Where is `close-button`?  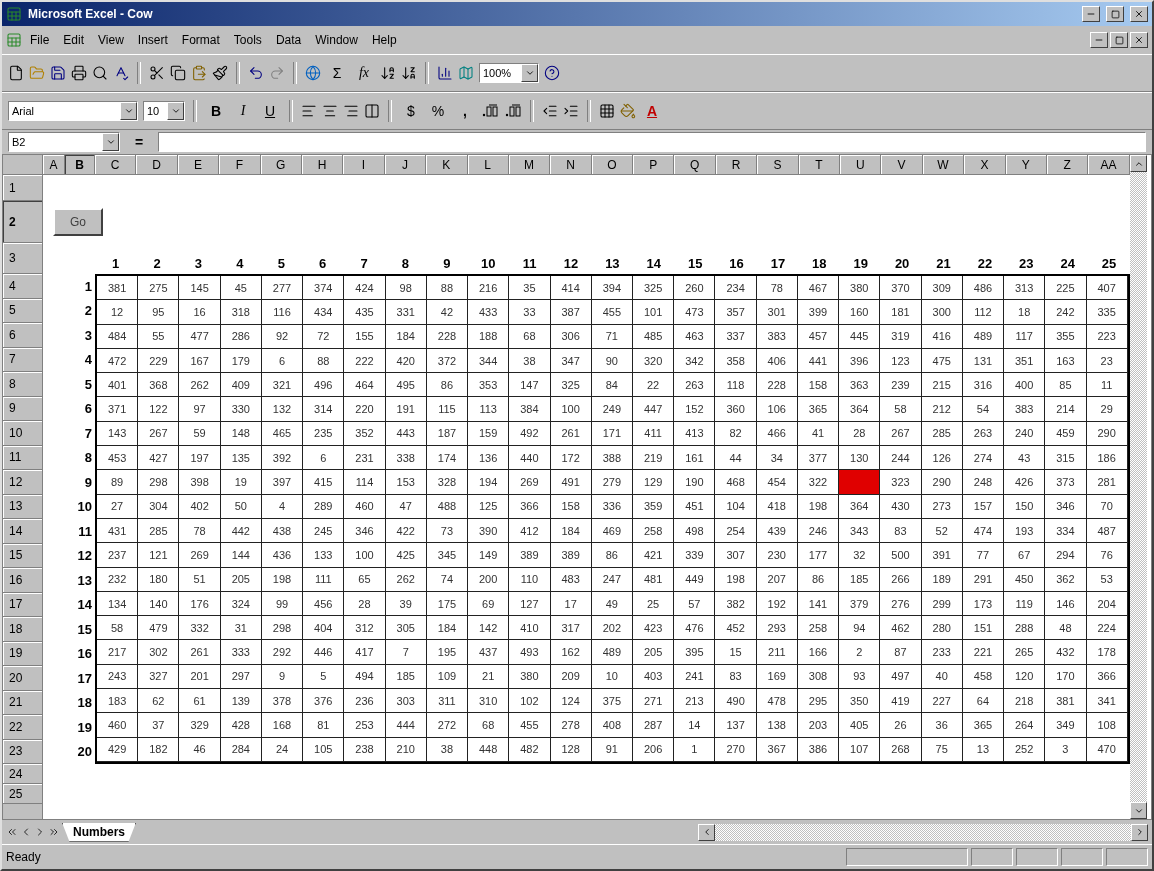
close-button is located at coordinates (1139, 14).